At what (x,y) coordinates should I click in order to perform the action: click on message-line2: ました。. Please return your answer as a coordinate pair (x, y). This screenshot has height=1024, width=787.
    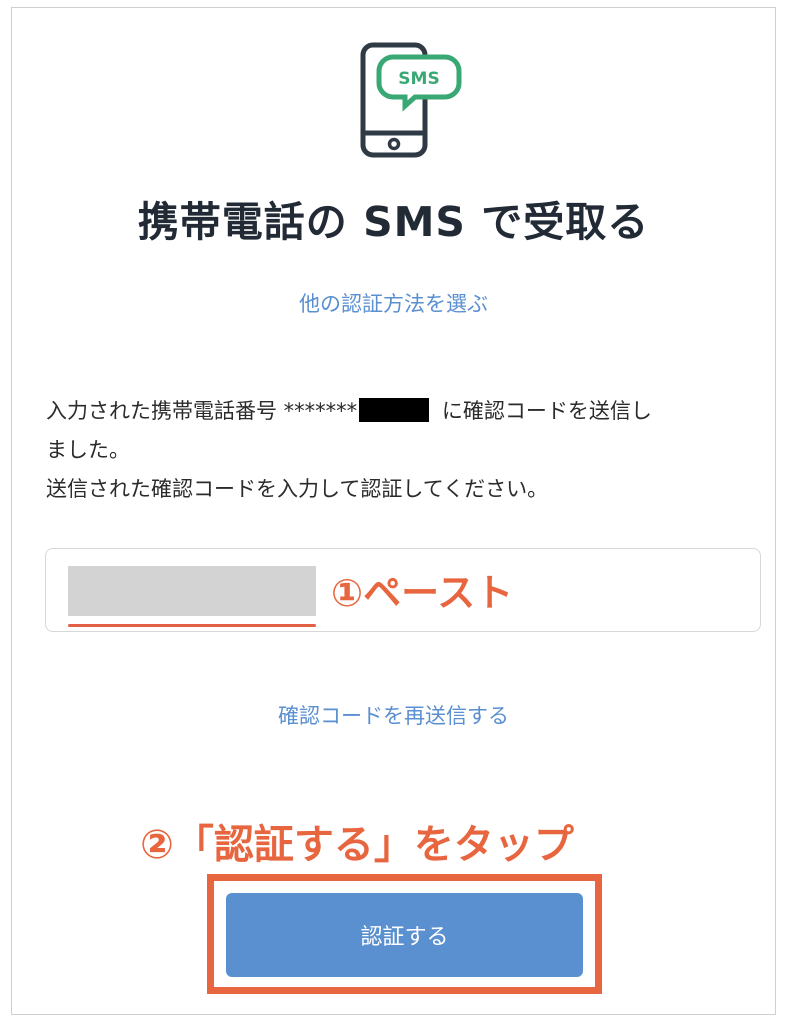
    Looking at the image, I should click on (88, 450).